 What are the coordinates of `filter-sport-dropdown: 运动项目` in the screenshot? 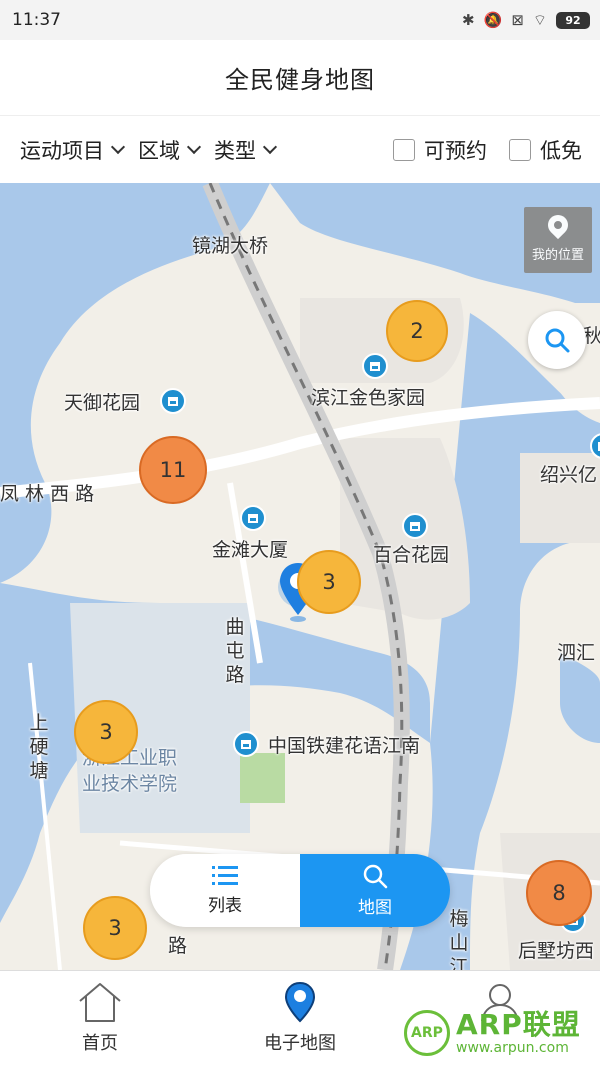 It's located at (73, 150).